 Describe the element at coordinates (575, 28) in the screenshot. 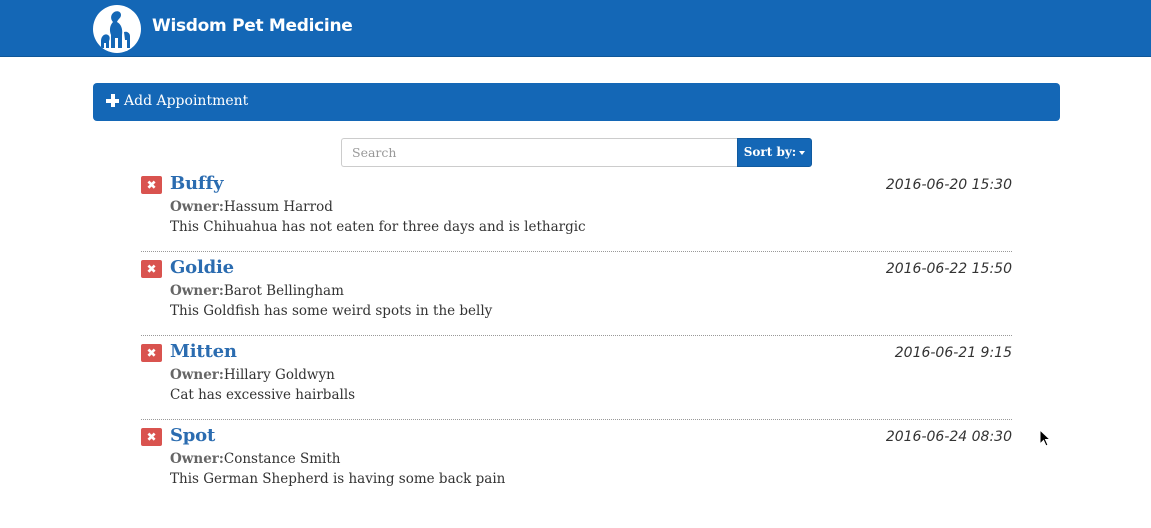

I see `navbar: Wisdom Pet Medicine` at that location.